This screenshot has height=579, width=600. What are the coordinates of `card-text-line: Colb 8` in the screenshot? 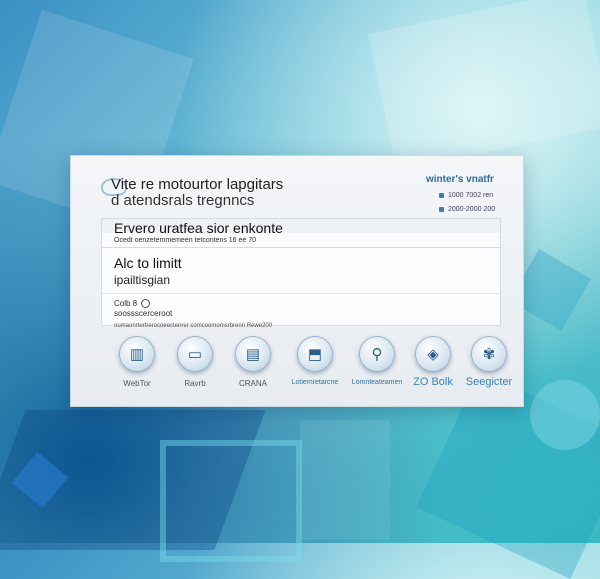 It's located at (132, 303).